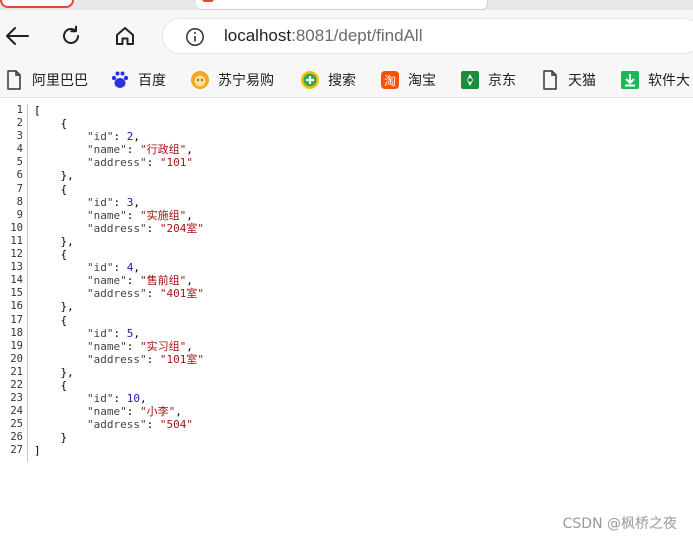 The height and width of the screenshot is (543, 693). What do you see at coordinates (19, 188) in the screenshot?
I see `line-number: 7` at bounding box center [19, 188].